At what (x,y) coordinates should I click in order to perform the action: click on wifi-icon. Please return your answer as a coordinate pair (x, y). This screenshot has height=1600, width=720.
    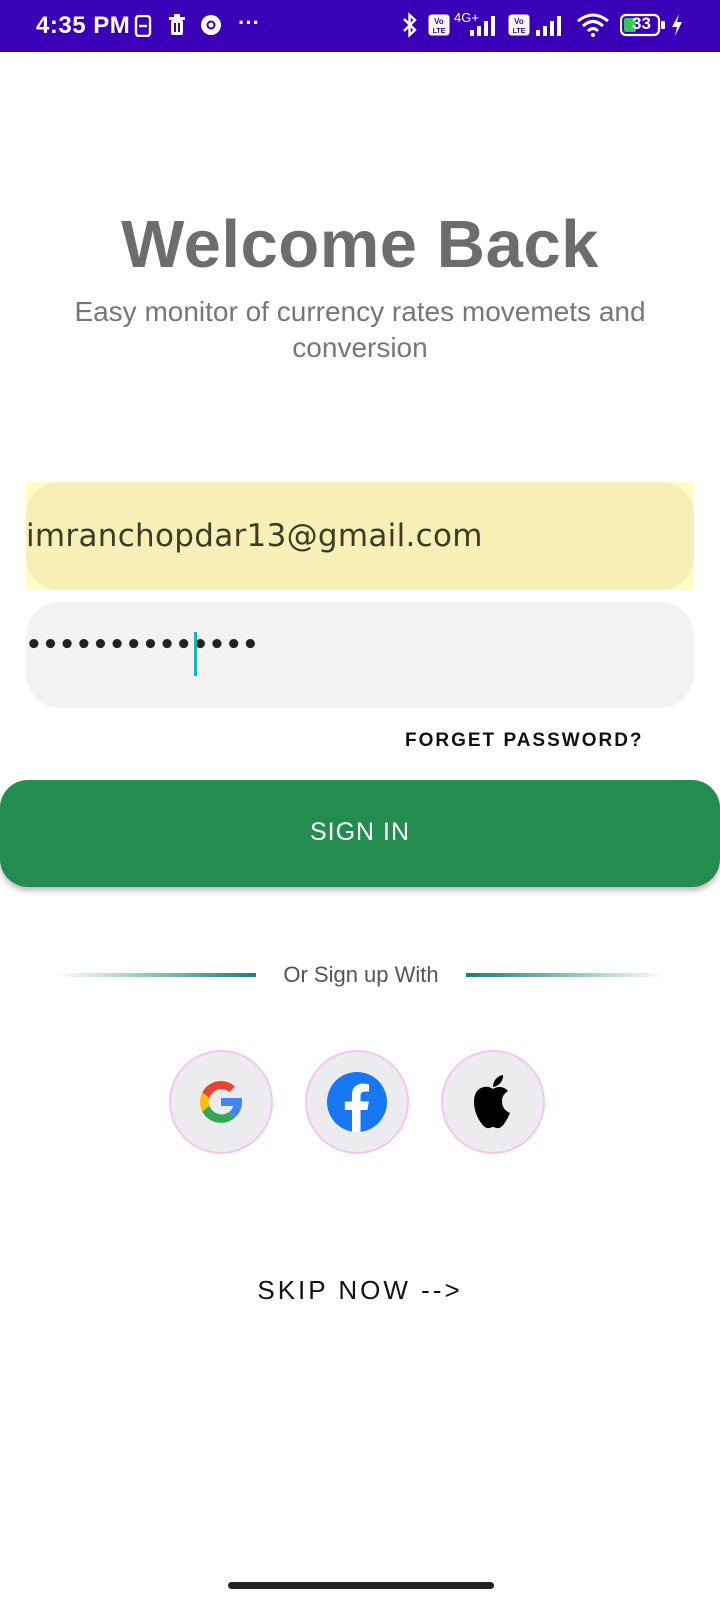
    Looking at the image, I should click on (593, 27).